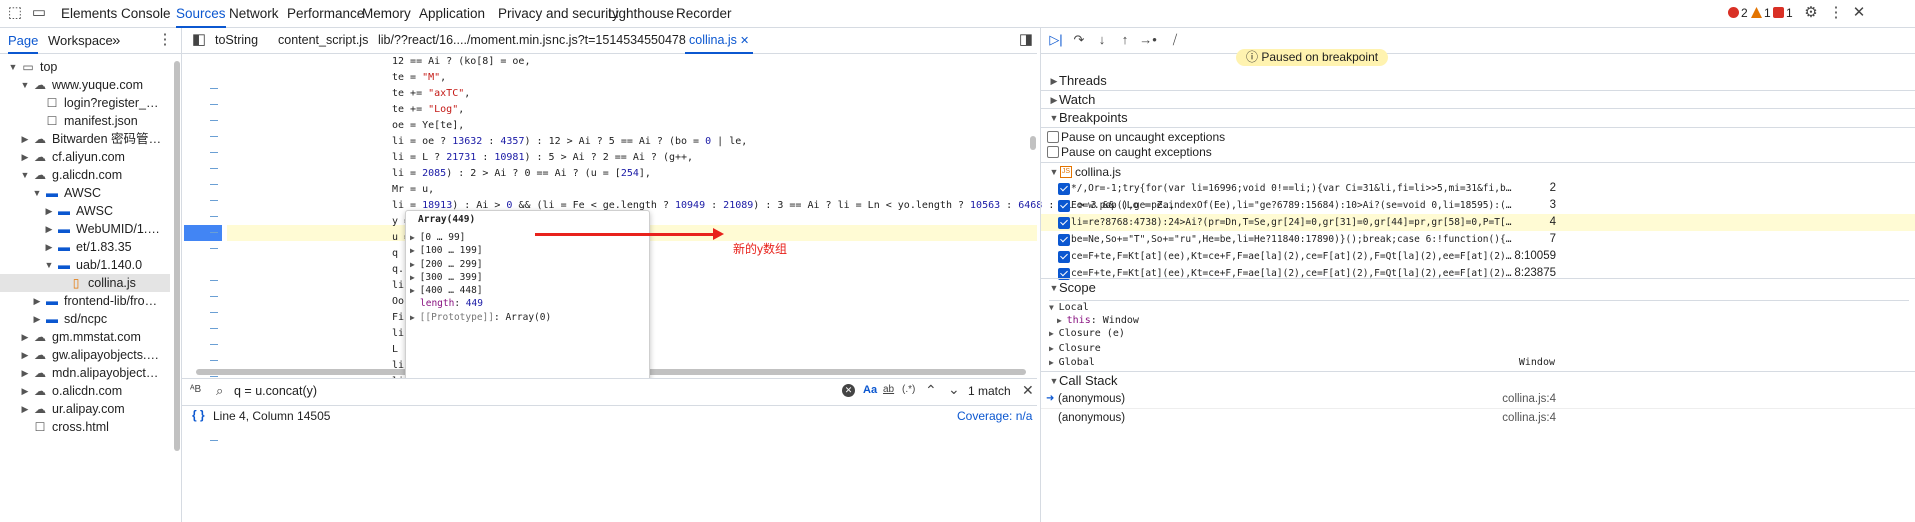 The image size is (1915, 522). I want to click on scope-global: ▶ Global Window, so click(1479, 363).